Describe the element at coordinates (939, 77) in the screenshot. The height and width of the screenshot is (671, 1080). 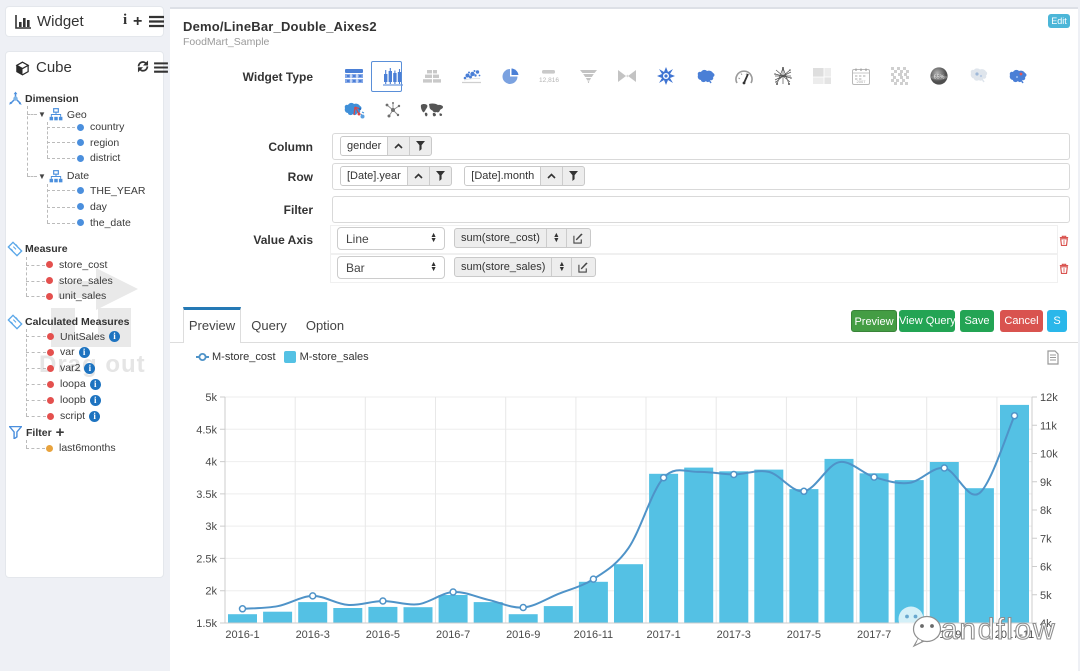
I see `svg-text: 65%` at that location.